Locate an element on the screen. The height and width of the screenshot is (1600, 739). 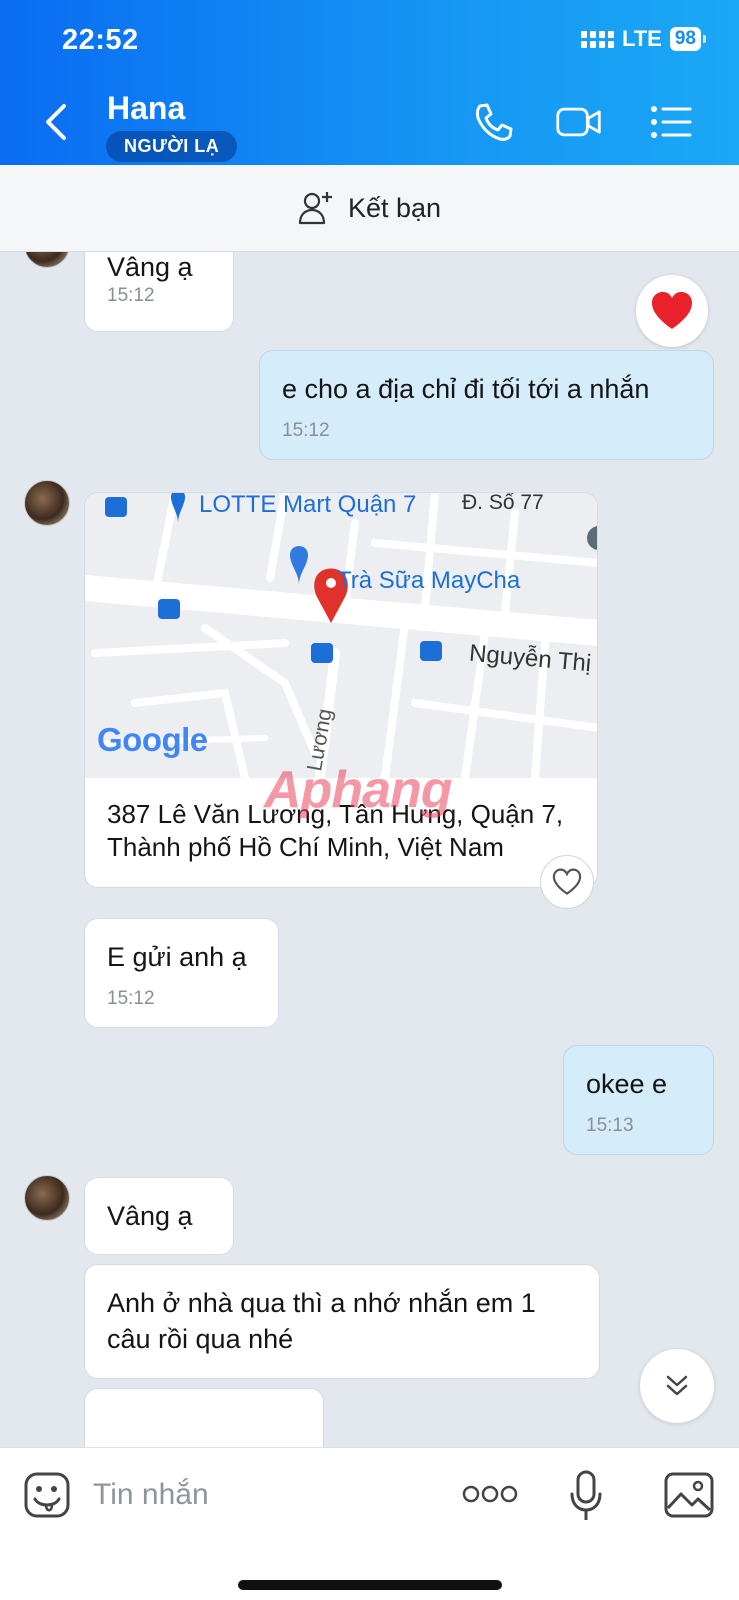
double-chevron-down-icon is located at coordinates (677, 1385).